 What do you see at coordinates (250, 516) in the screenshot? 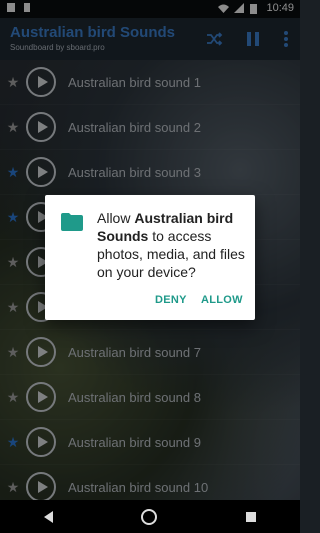
I see `recents-icon` at bounding box center [250, 516].